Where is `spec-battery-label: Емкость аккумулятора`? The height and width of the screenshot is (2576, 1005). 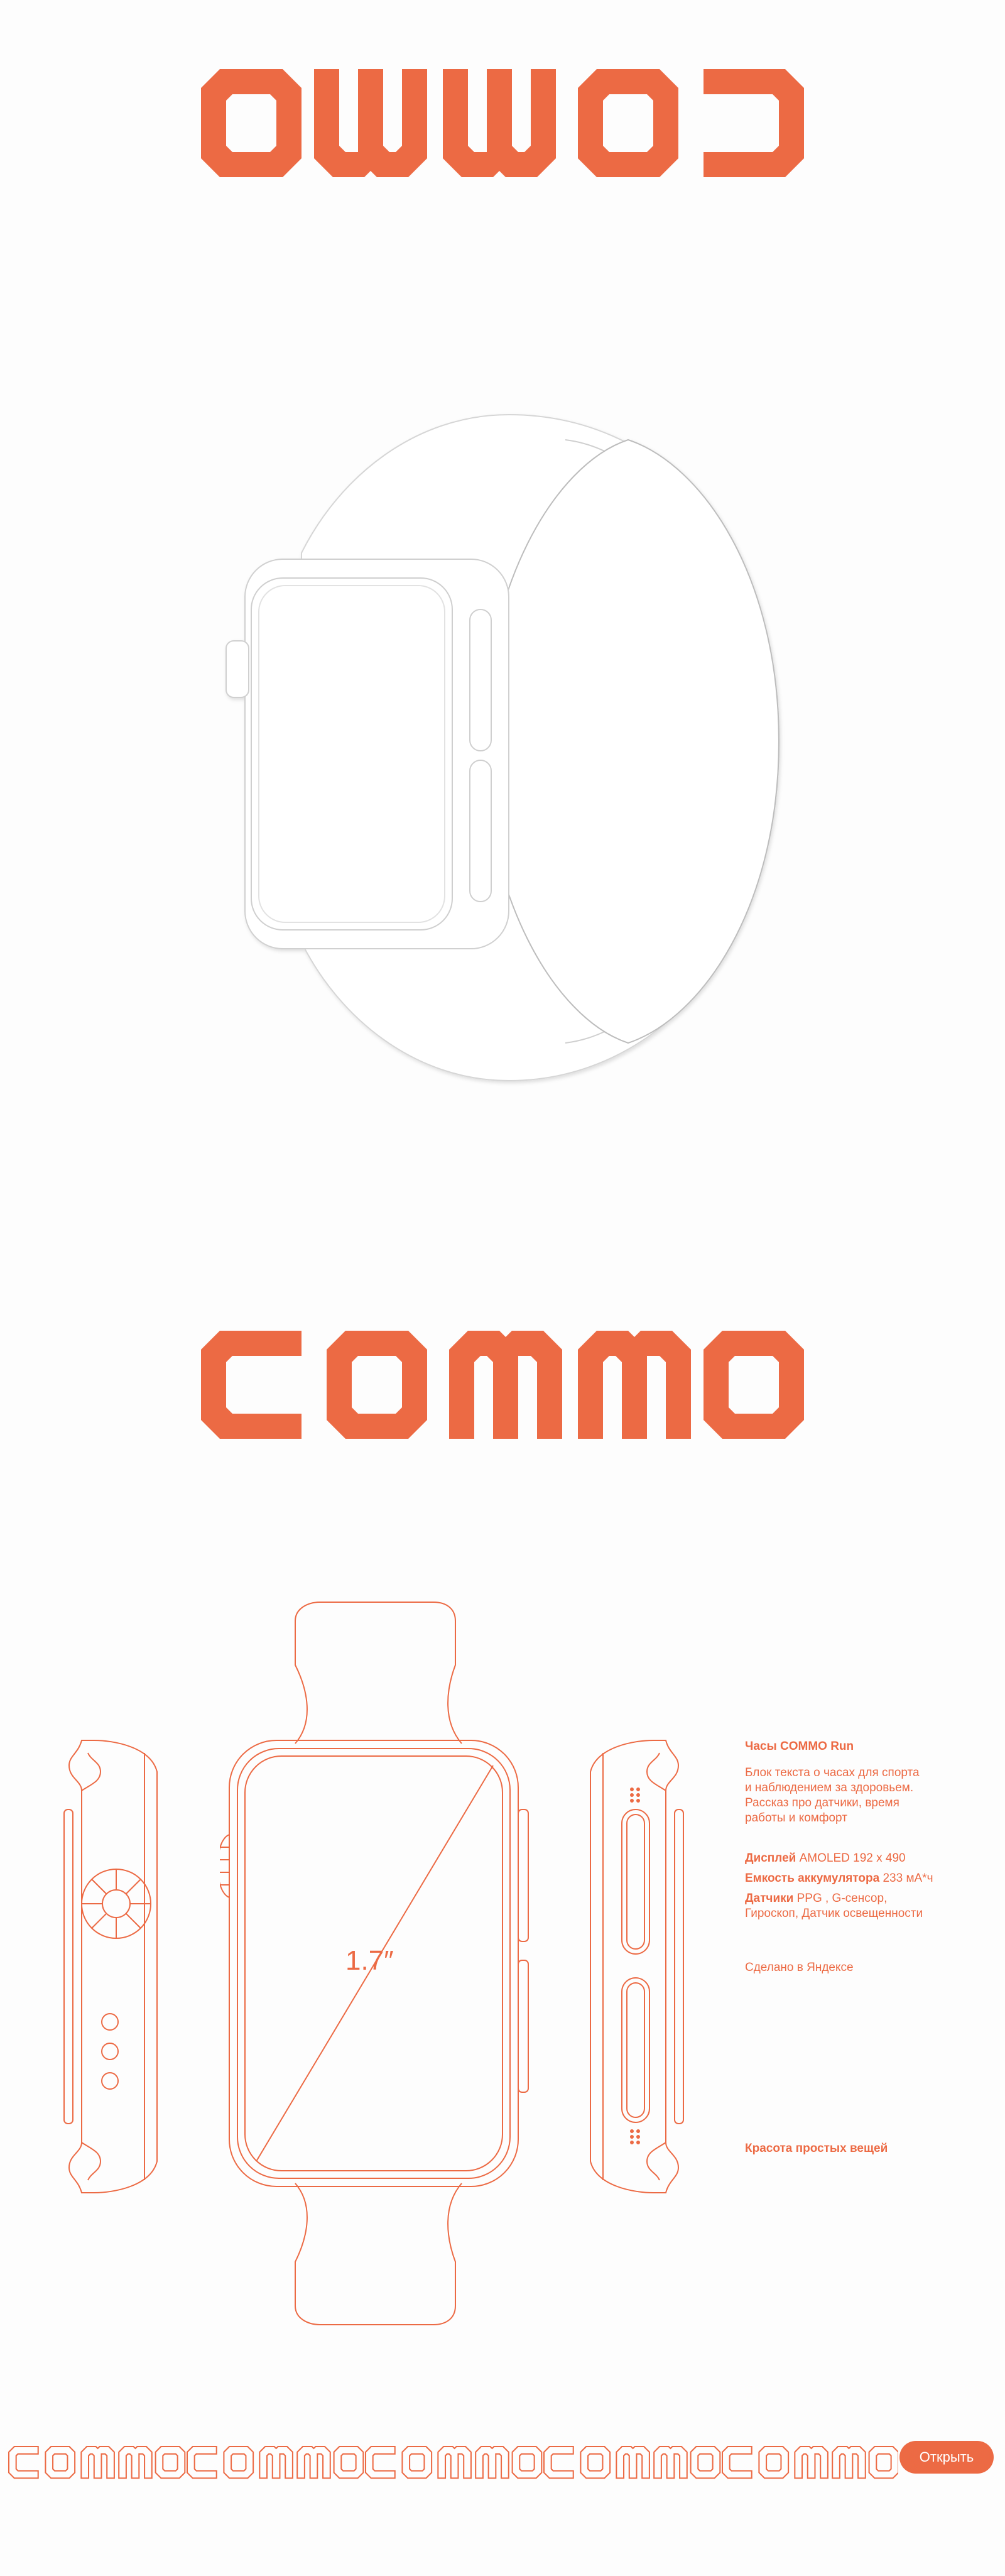
spec-battery-label: Емкость аккумулятора is located at coordinates (813, 1879).